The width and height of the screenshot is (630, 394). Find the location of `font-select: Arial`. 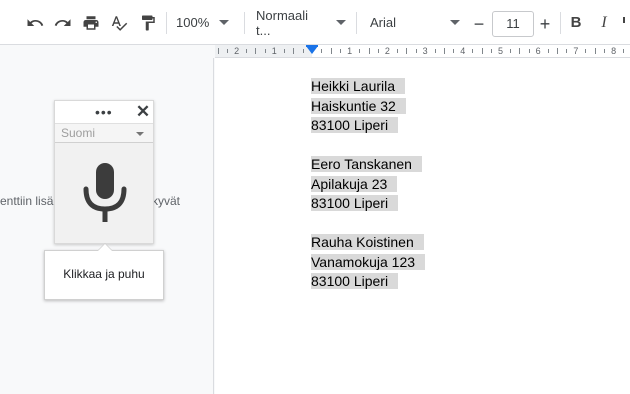

font-select: Arial is located at coordinates (415, 22).